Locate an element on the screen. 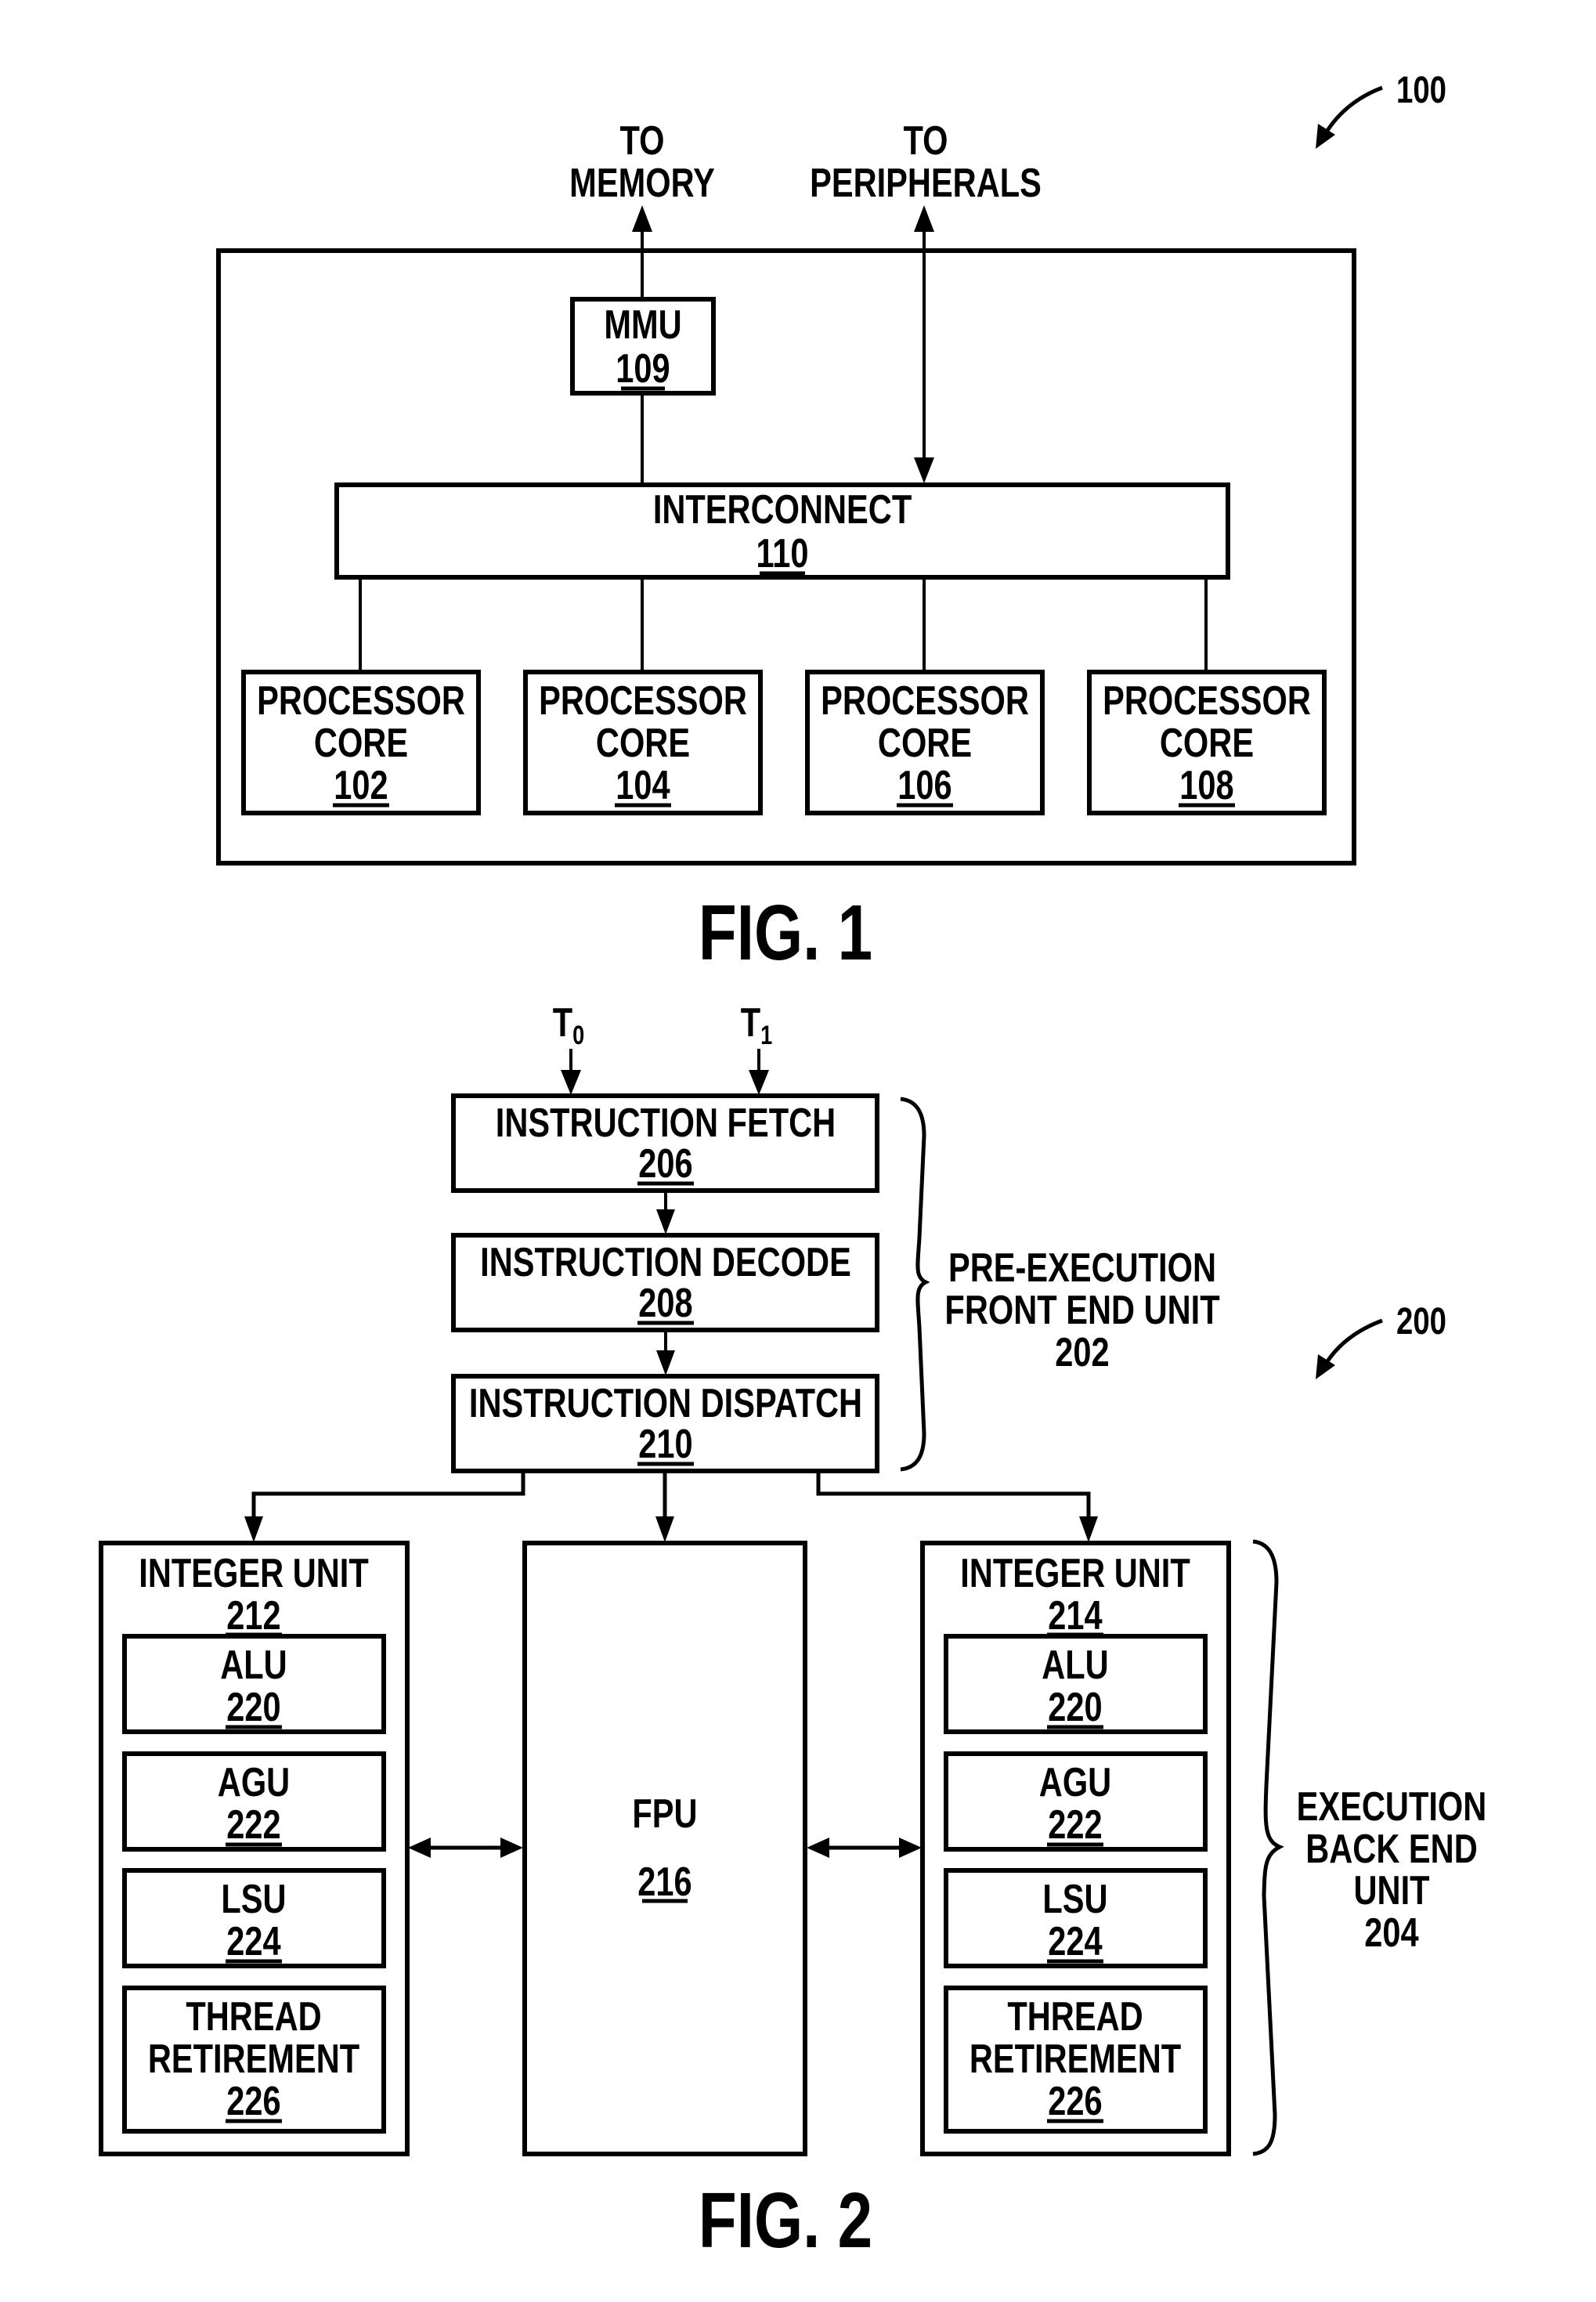  int212-fpu-arrowhead-left-icon is located at coordinates (419, 1848).